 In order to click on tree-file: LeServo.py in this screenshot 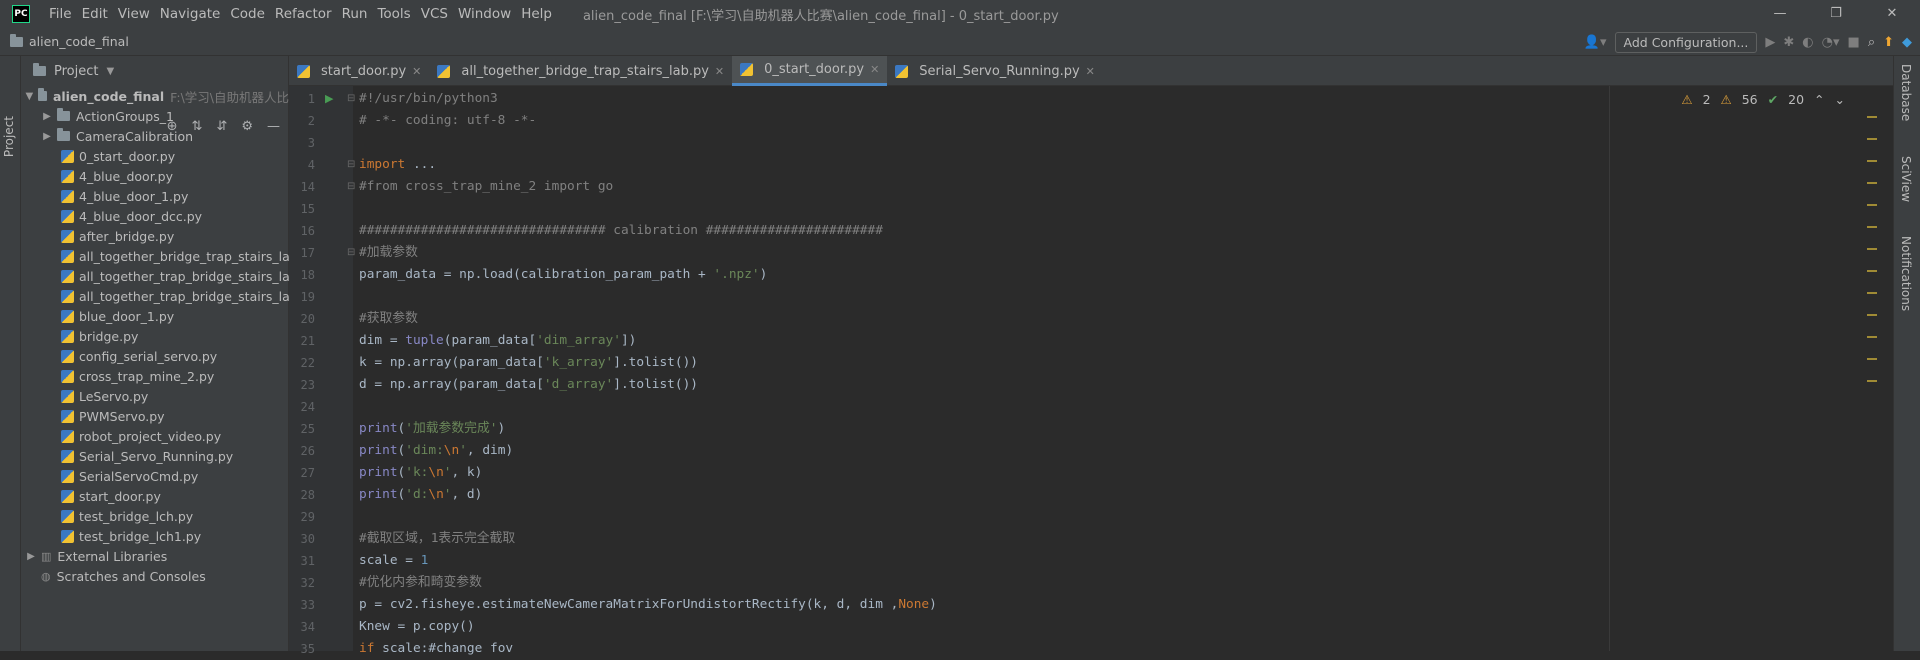, I will do `click(155, 396)`.